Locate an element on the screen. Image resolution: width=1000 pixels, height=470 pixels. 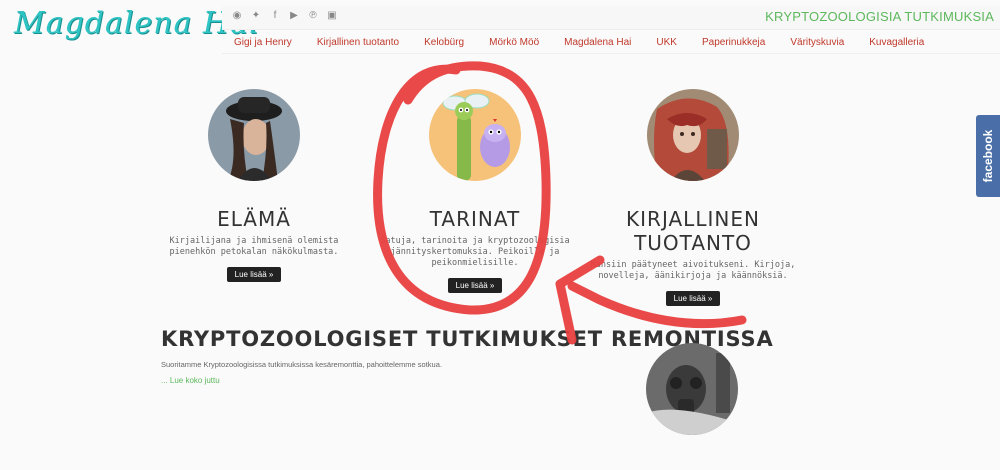
portrait-photo is located at coordinates (254, 135).